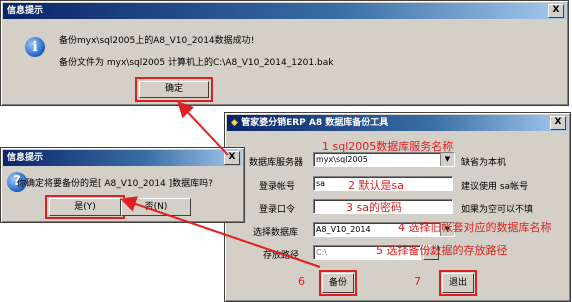 The image size is (572, 302). Describe the element at coordinates (156, 207) in the screenshot. I see `no-button: 否(N)` at that location.